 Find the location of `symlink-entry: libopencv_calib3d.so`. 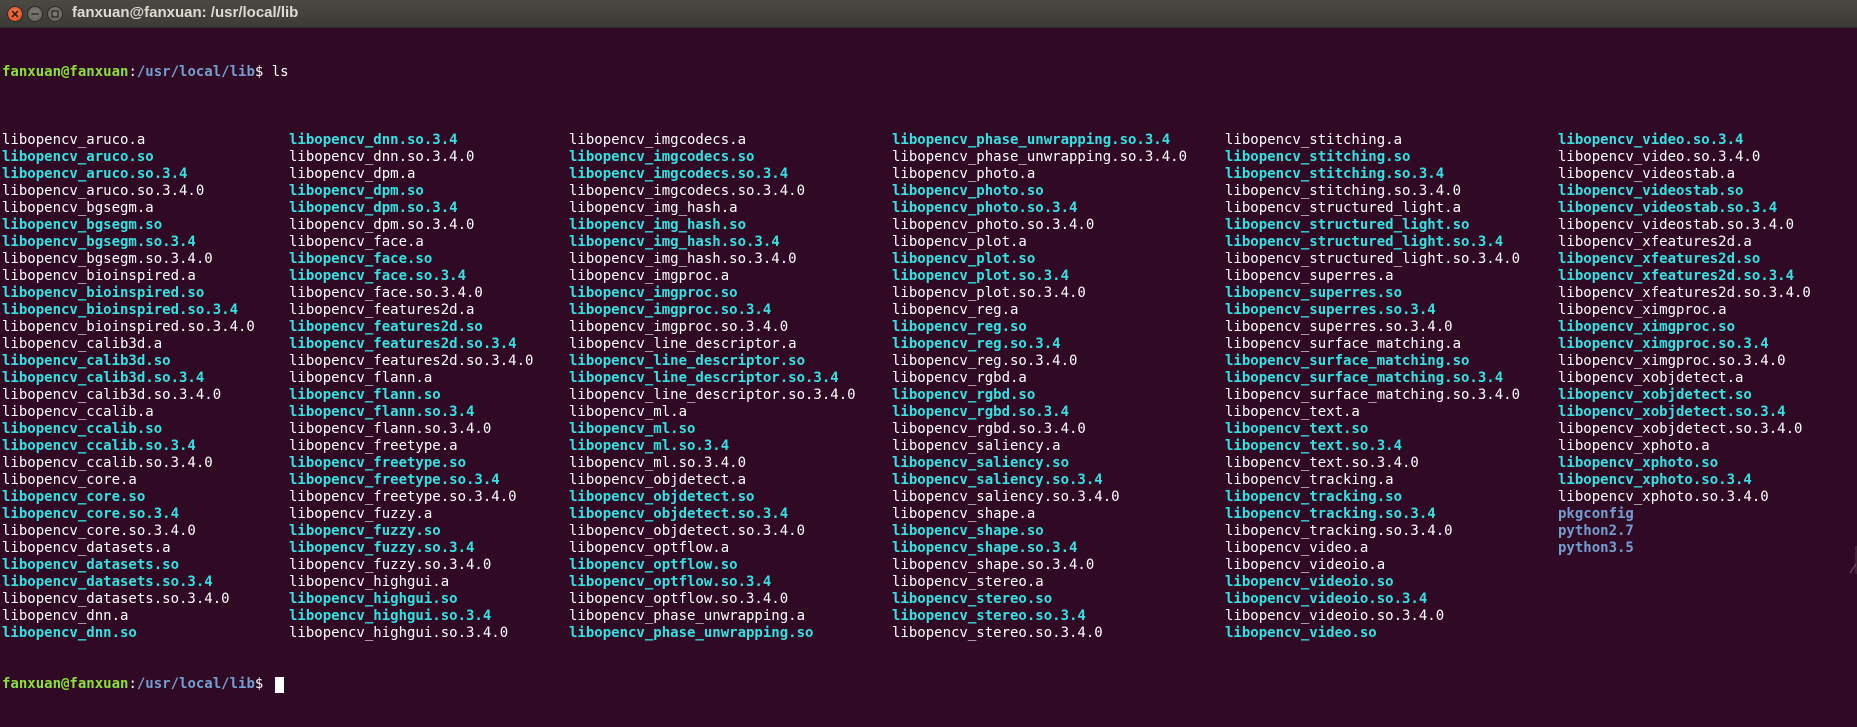

symlink-entry: libopencv_calib3d.so is located at coordinates (86, 361).